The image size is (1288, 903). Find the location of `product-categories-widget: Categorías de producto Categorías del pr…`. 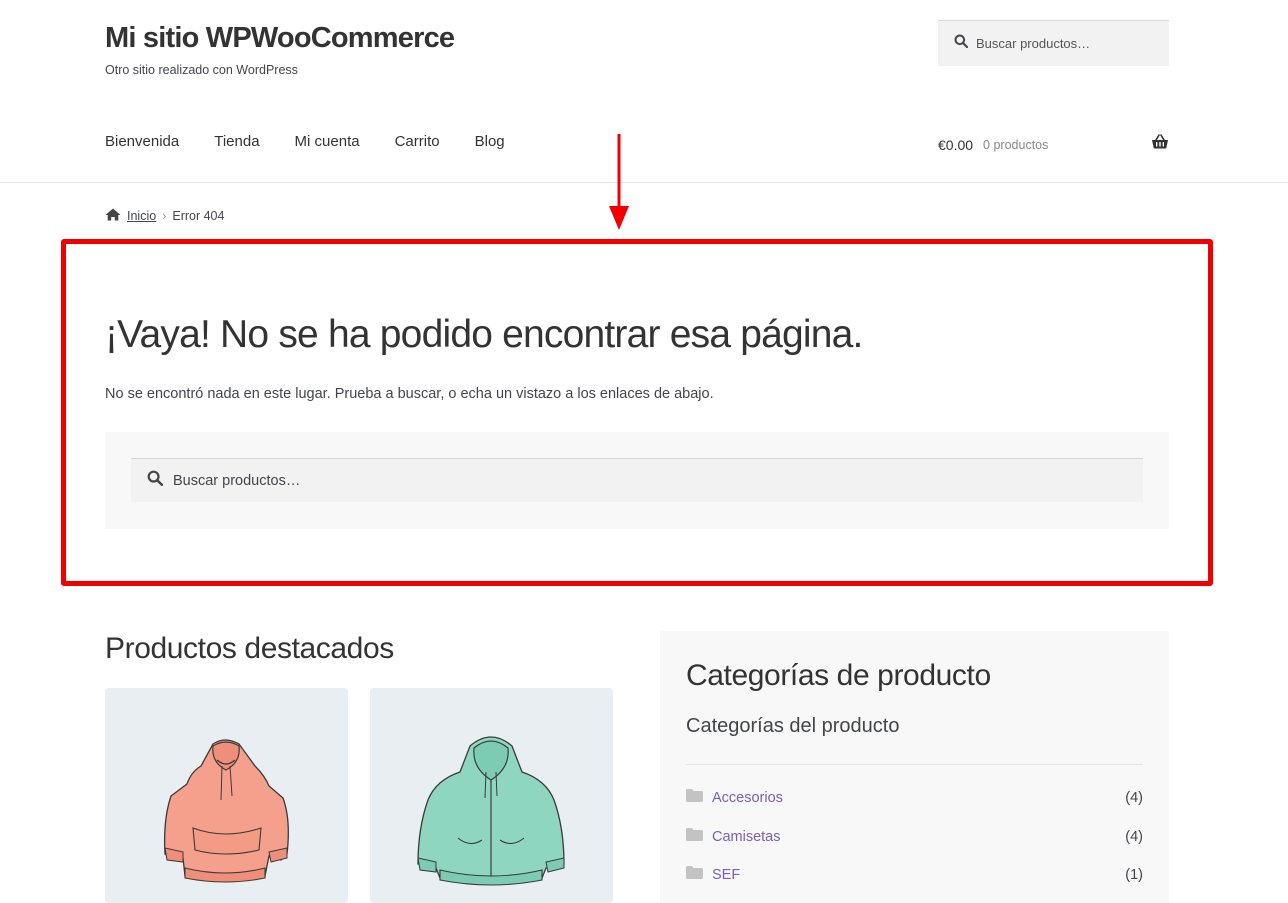

product-categories-widget: Categorías de producto Categorías del pr… is located at coordinates (914, 767).